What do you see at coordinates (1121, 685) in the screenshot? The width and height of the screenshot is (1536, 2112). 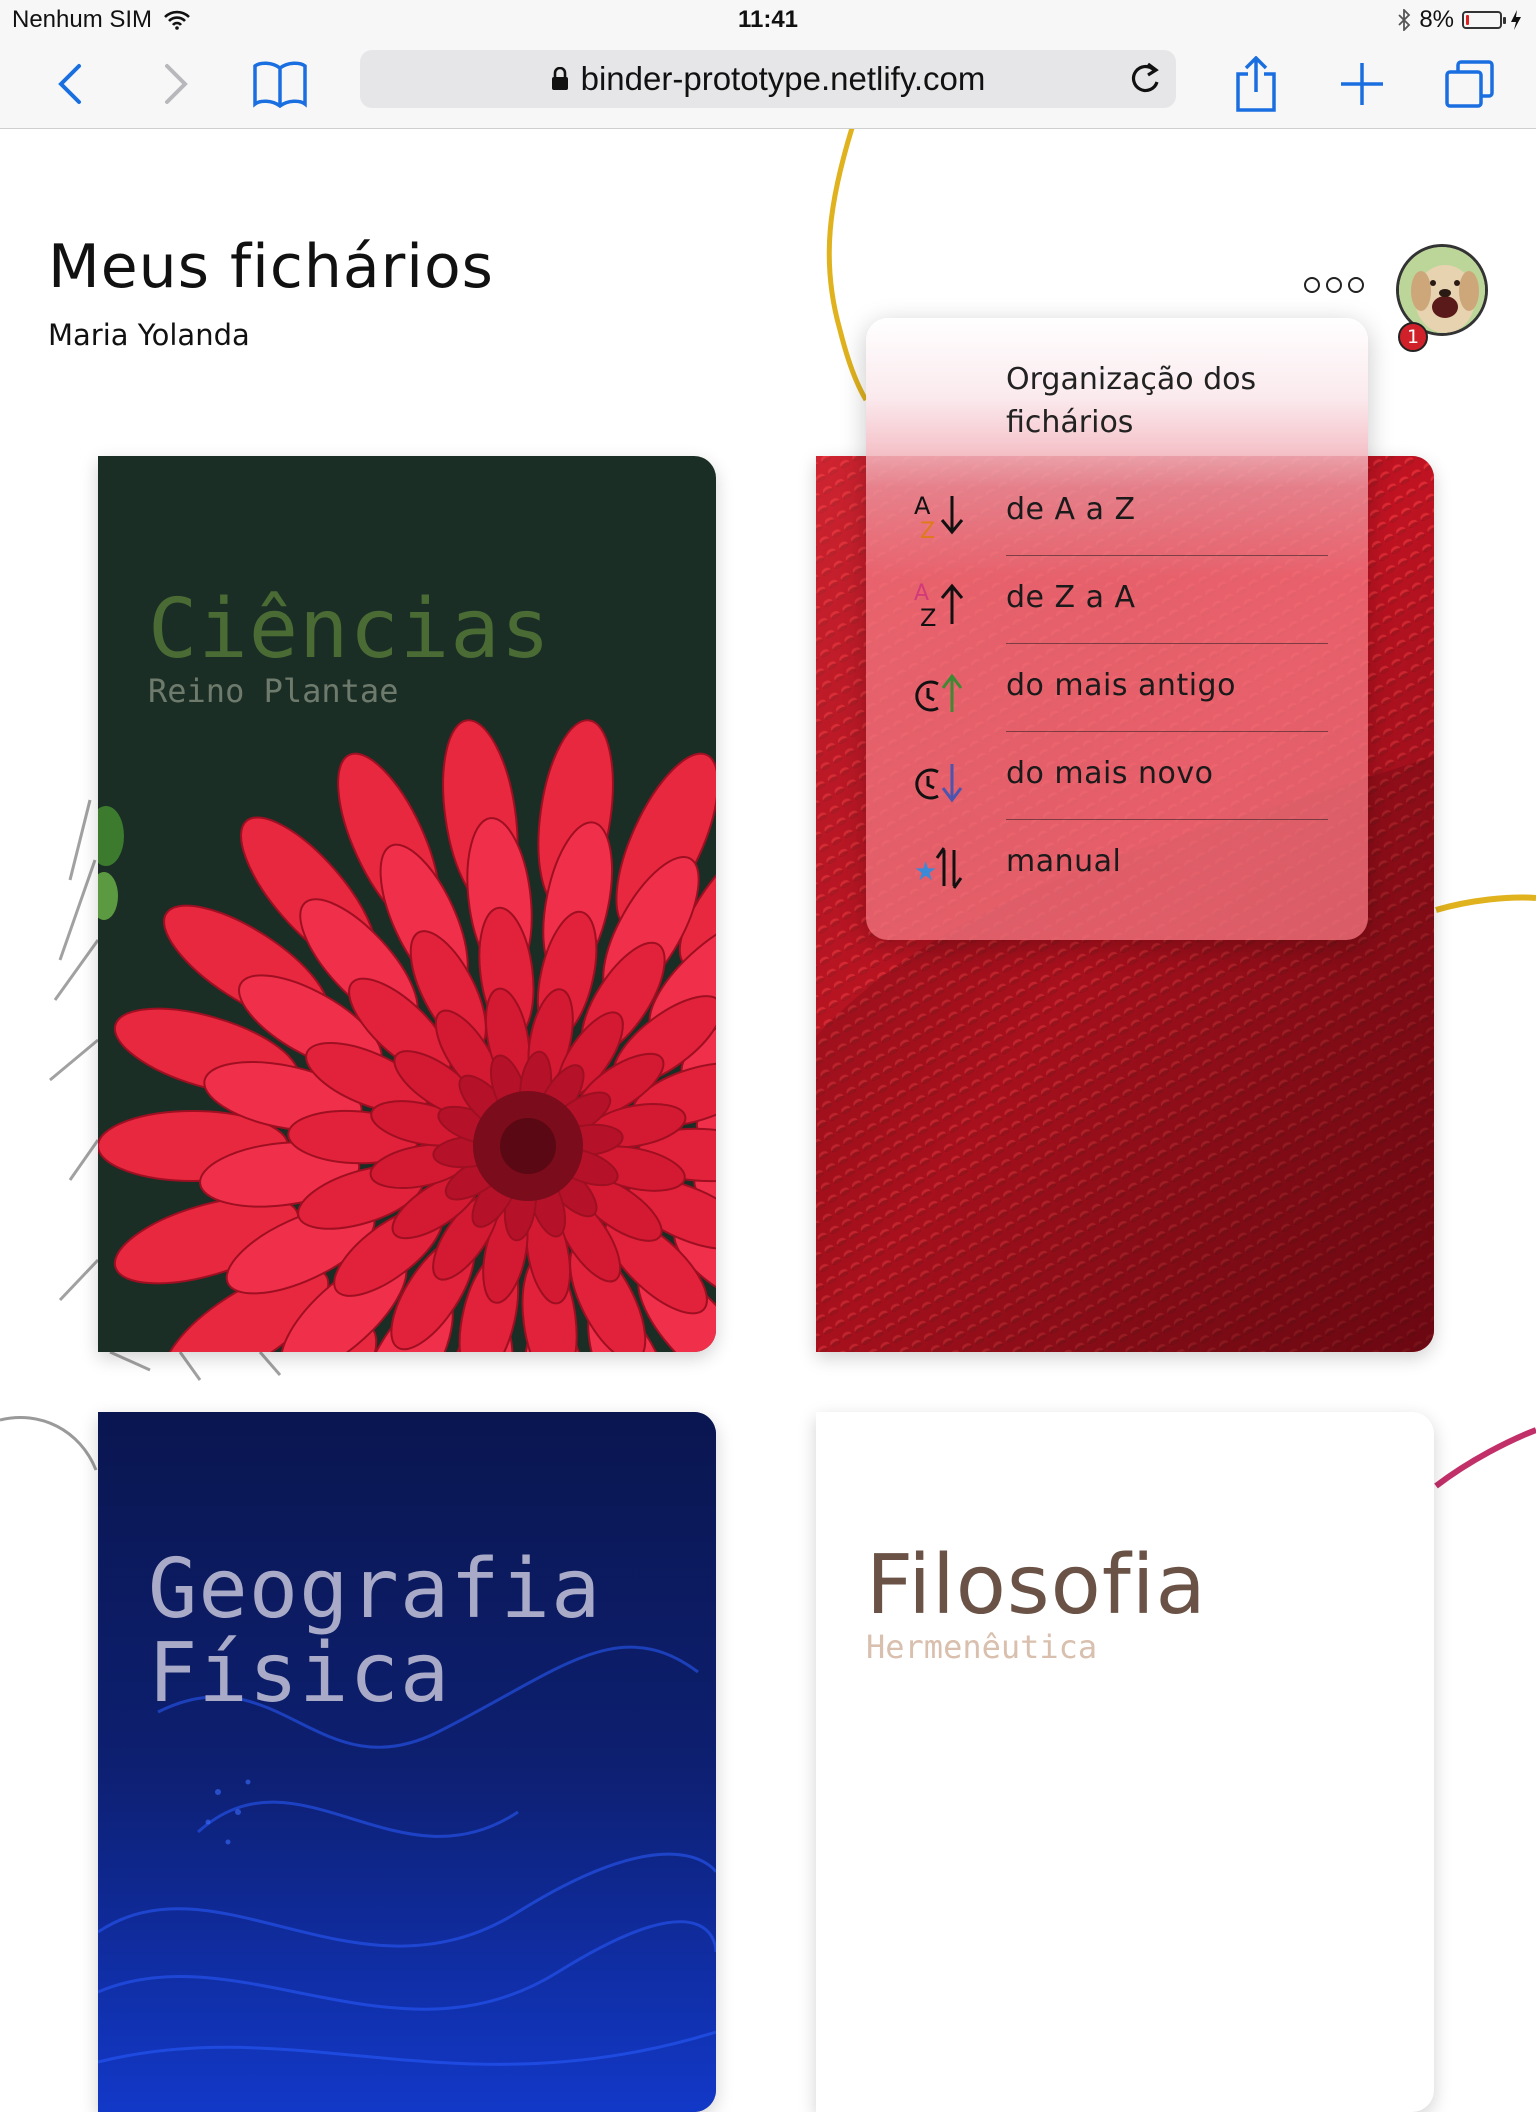 I see `sort-option-label: do mais antigo` at bounding box center [1121, 685].